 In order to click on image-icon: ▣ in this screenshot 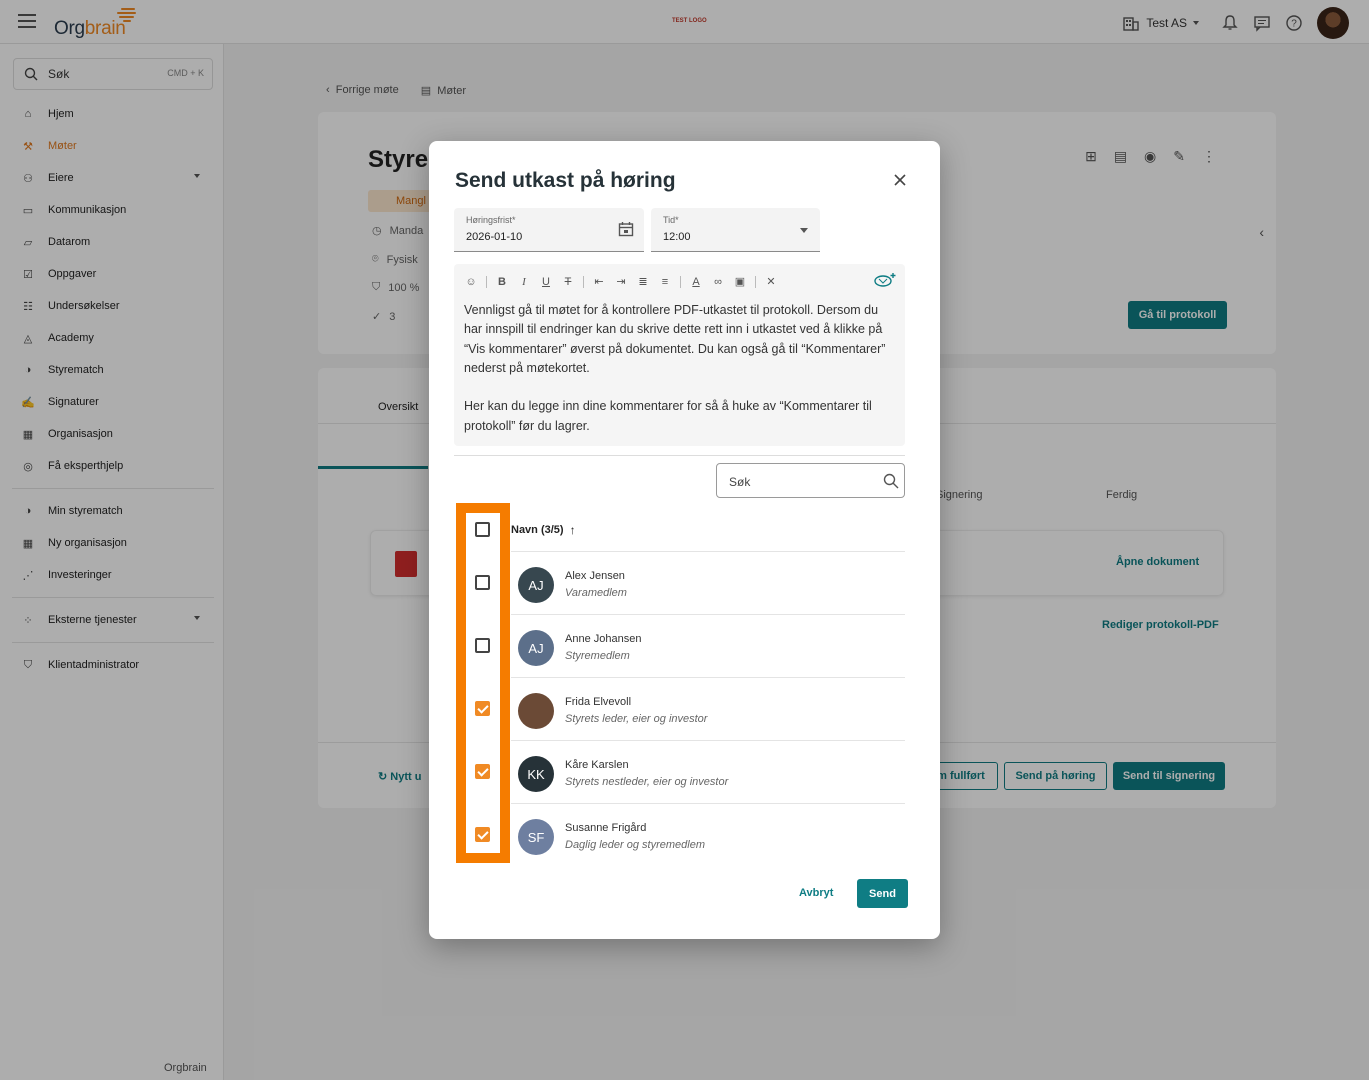, I will do `click(740, 282)`.